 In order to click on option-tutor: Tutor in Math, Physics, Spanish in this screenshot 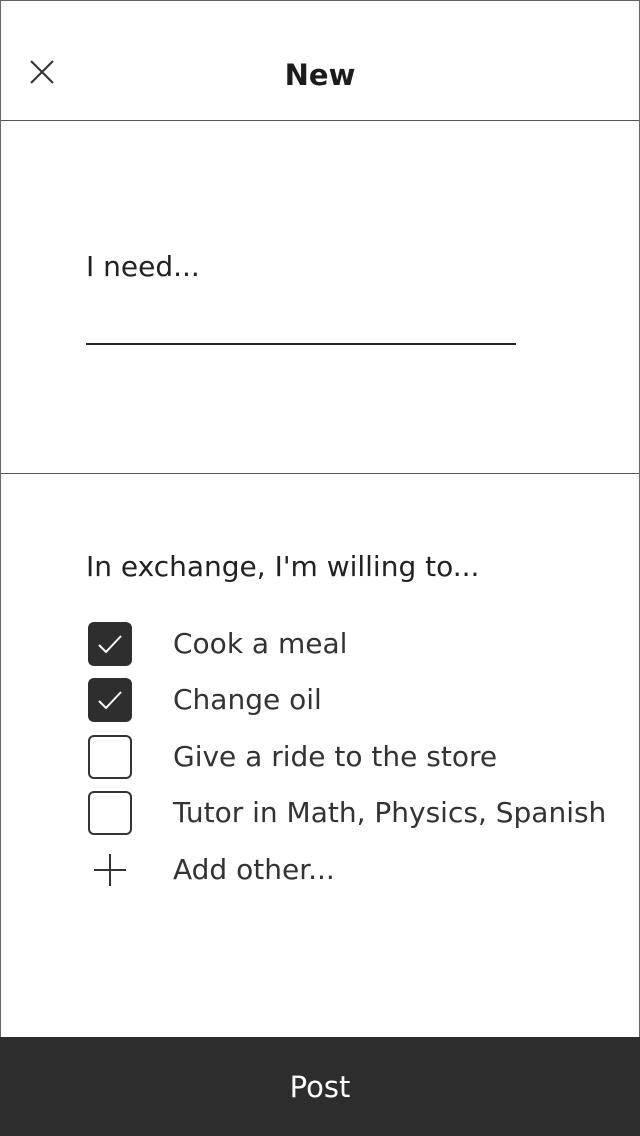, I will do `click(358, 813)`.